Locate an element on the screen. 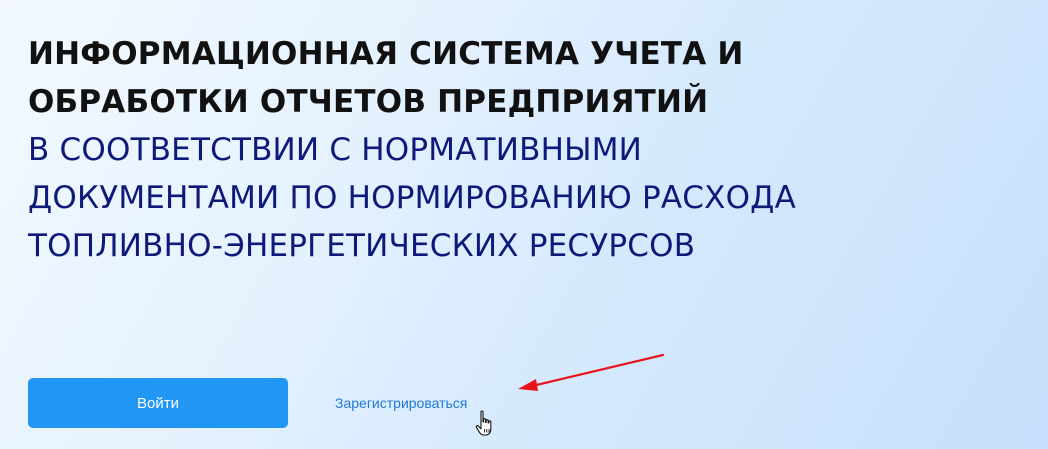 This screenshot has height=449, width=1048. subtitle-line-2: ДОКУМЕНТАМИ ПО НОРМИРОВАНИЮ РАСХОДА is located at coordinates (412, 198).